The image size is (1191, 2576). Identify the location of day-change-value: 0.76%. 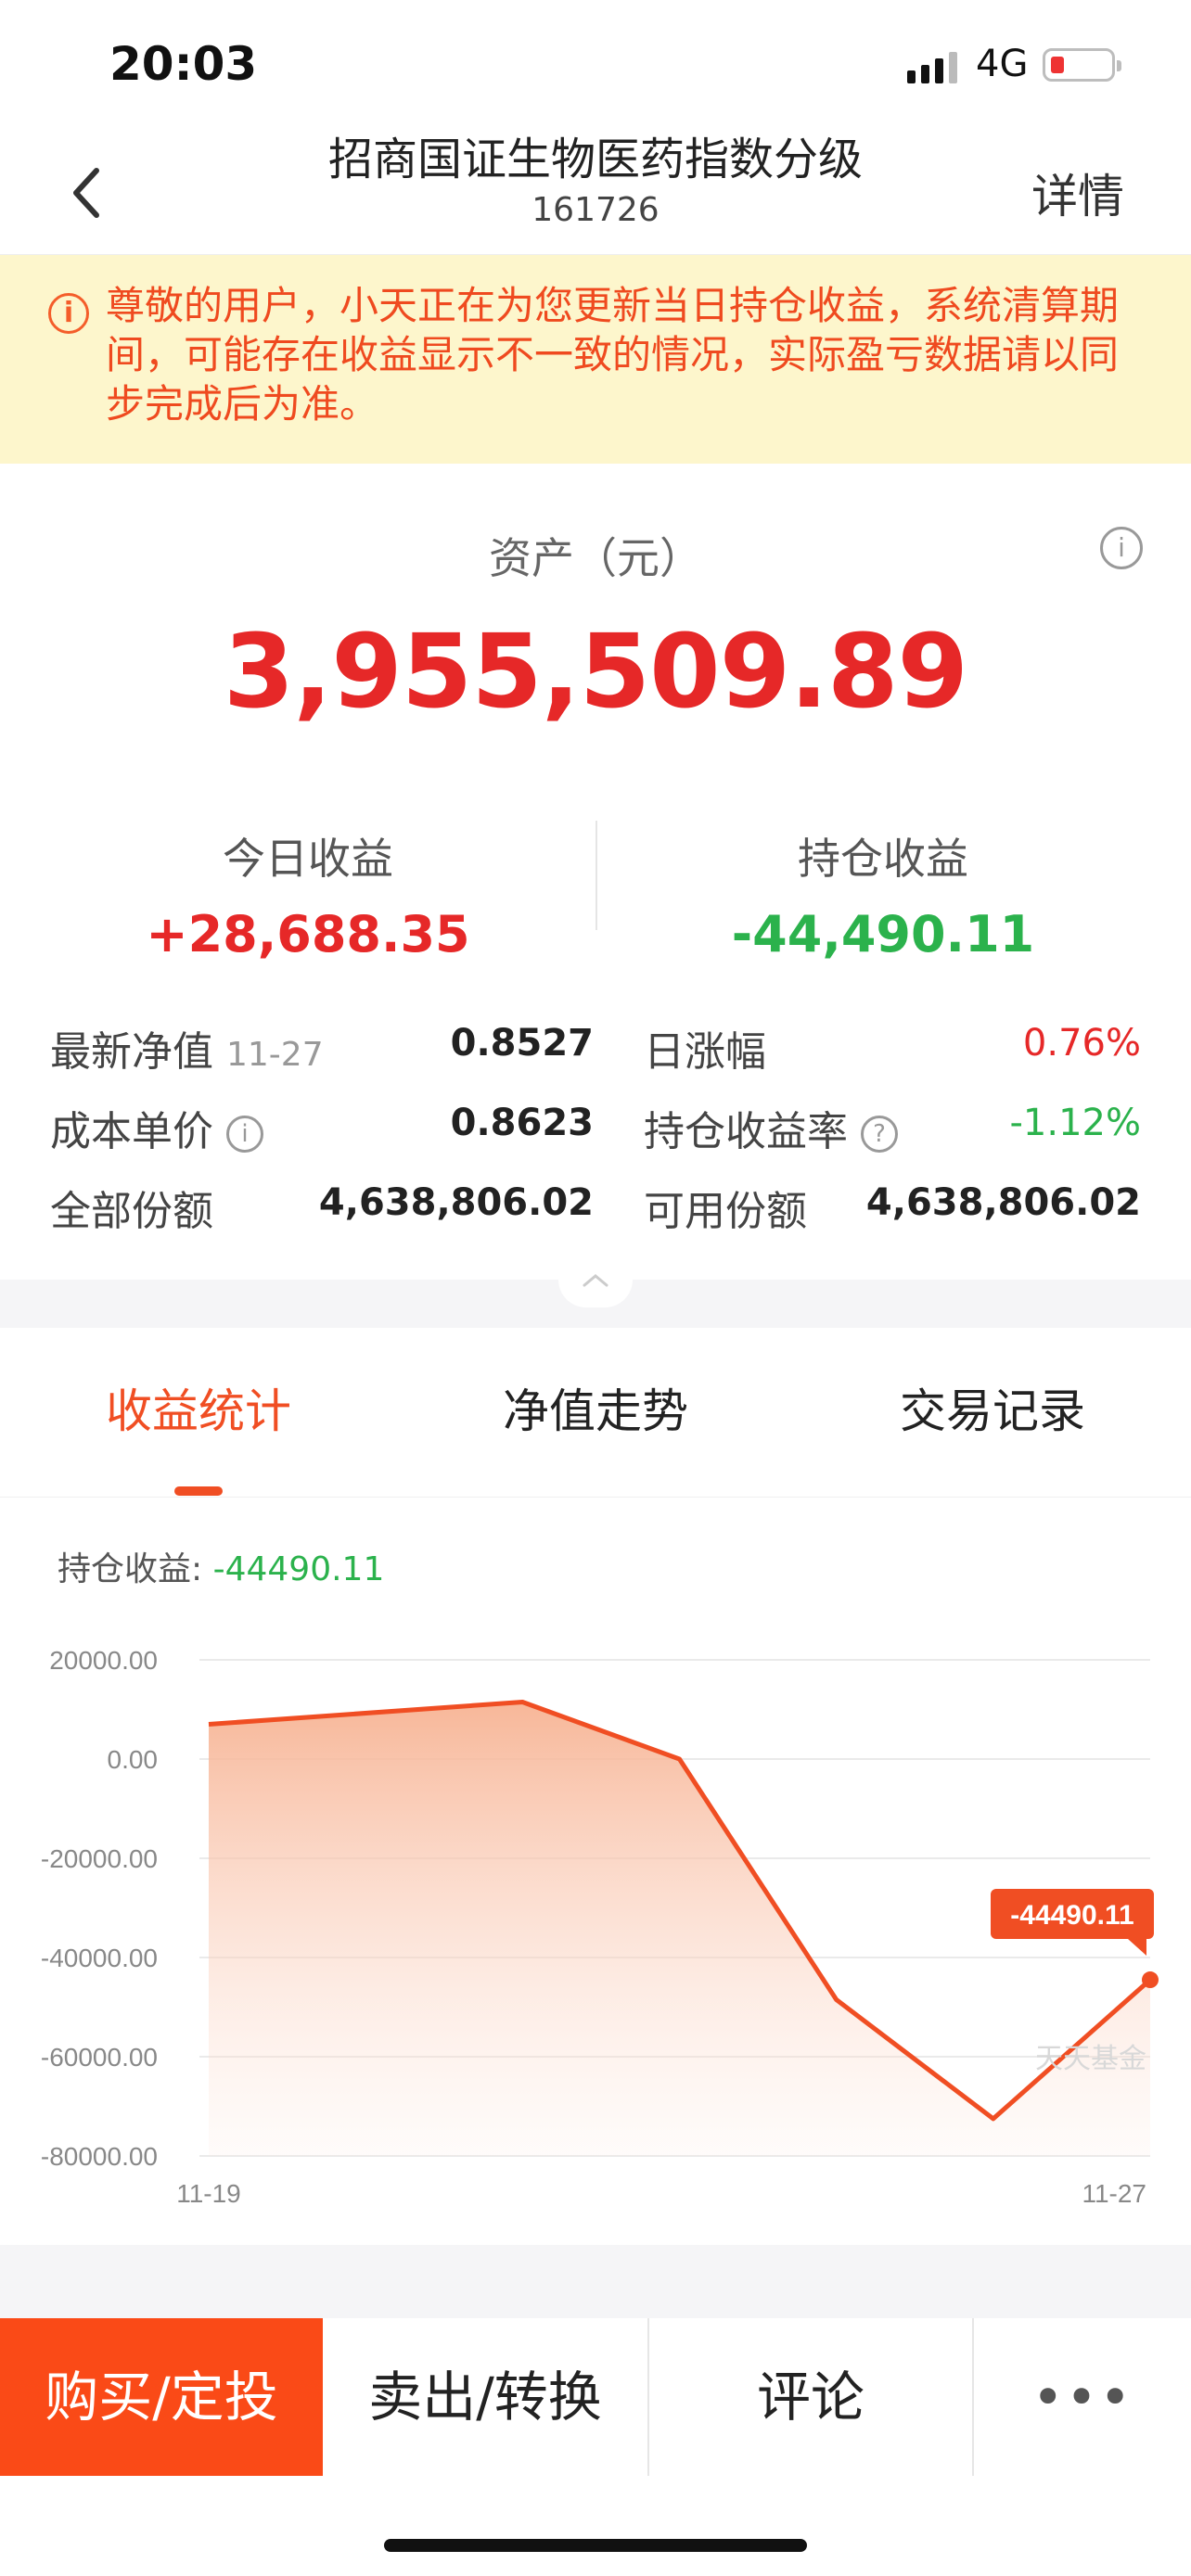
(1081, 1043).